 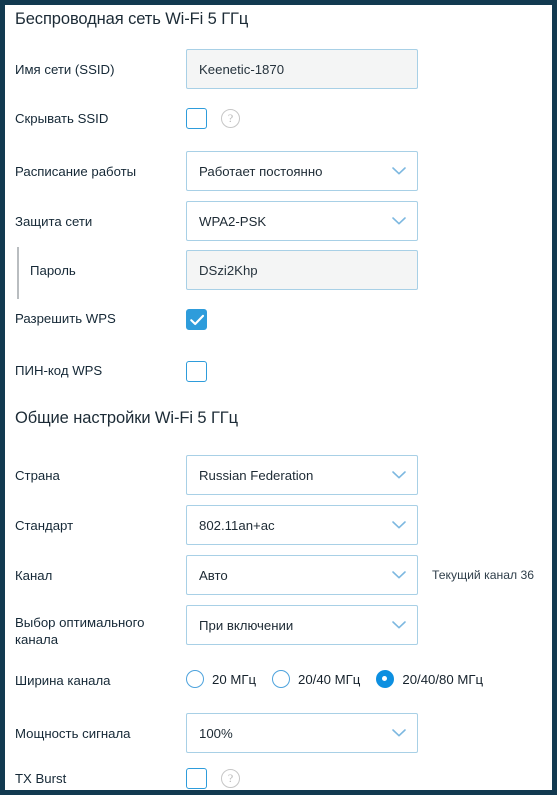 I want to click on channel-width-option-20: 20 МГц, so click(x=221, y=679).